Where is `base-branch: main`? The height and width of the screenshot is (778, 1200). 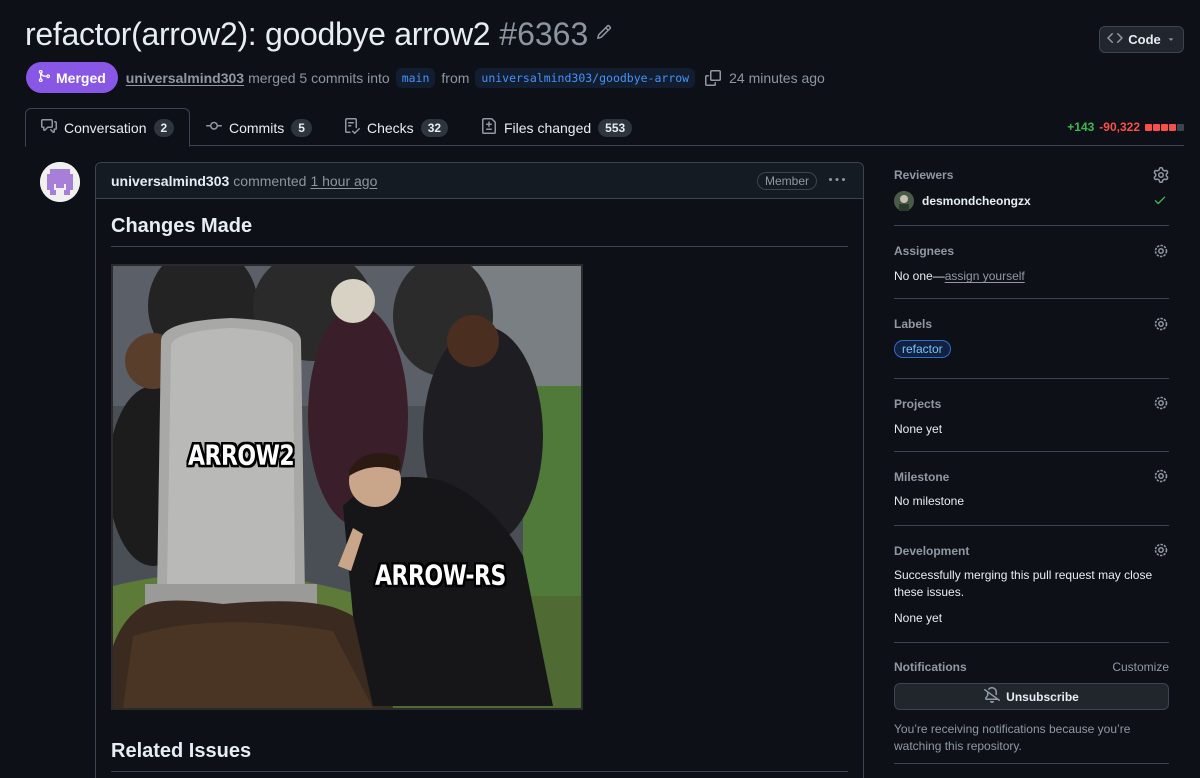 base-branch: main is located at coordinates (415, 77).